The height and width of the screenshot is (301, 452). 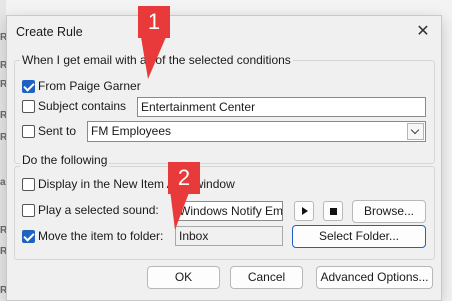 I want to click on close-icon: ✕, so click(x=423, y=32).